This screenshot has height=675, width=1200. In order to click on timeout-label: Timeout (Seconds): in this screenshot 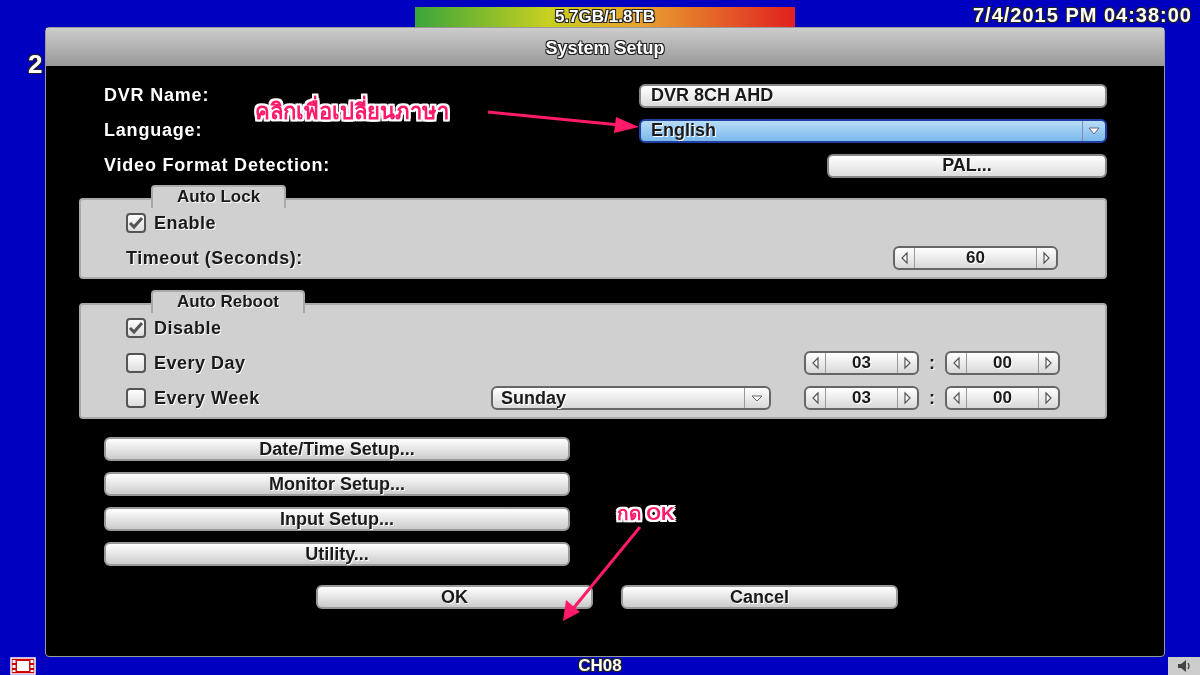, I will do `click(214, 258)`.